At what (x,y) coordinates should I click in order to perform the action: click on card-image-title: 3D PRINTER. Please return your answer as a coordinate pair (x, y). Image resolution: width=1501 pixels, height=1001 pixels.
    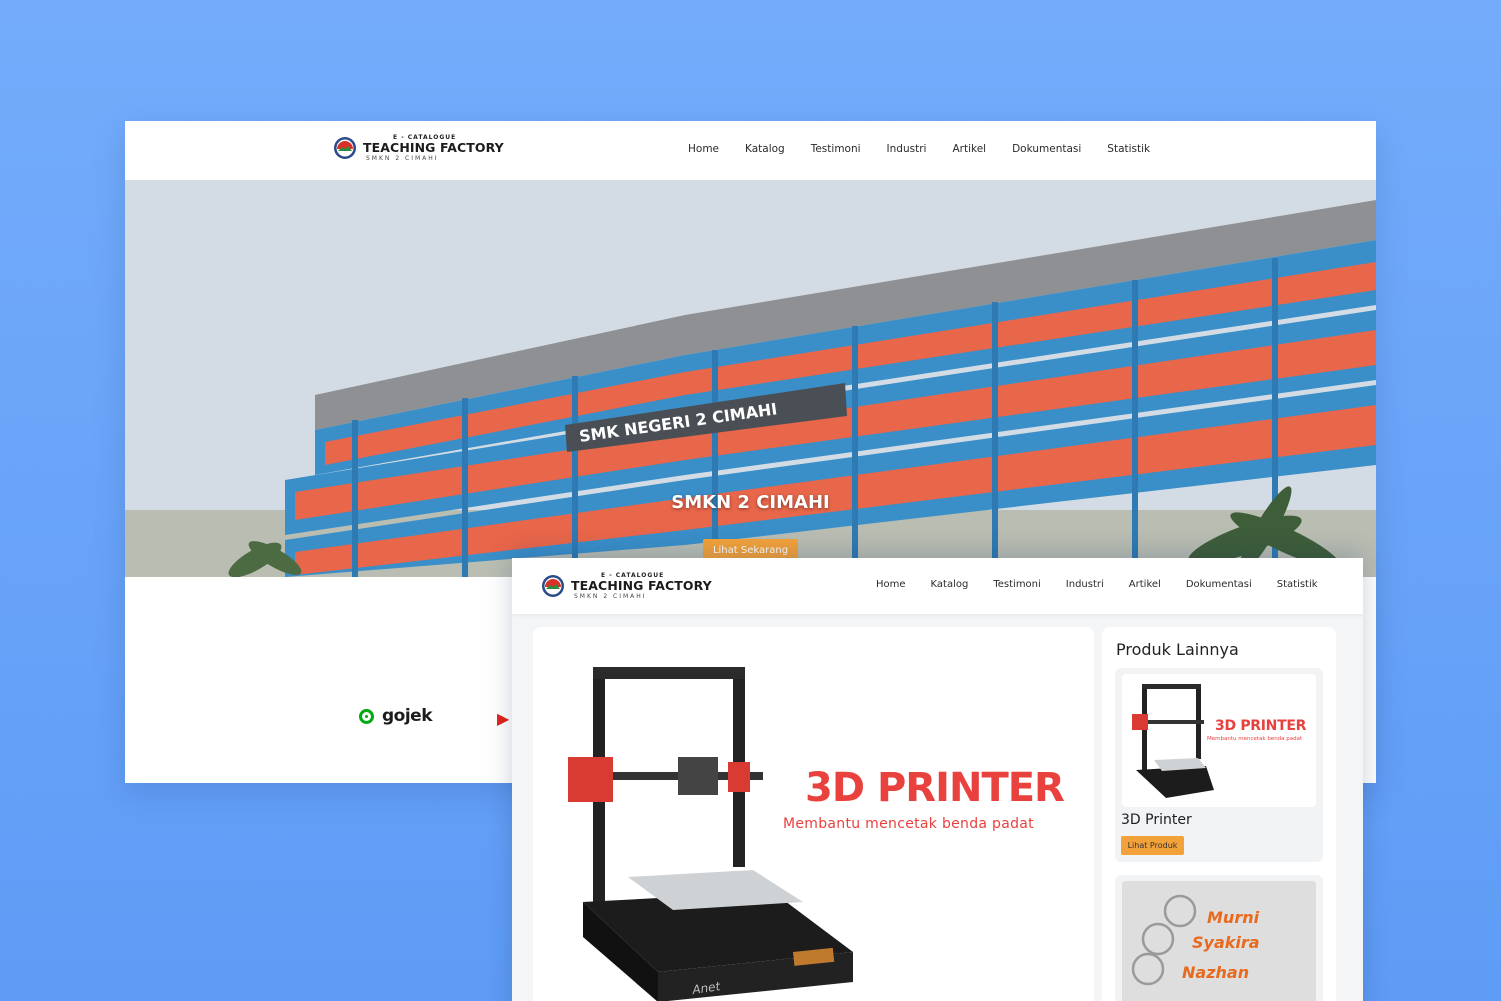
    Looking at the image, I should click on (1261, 726).